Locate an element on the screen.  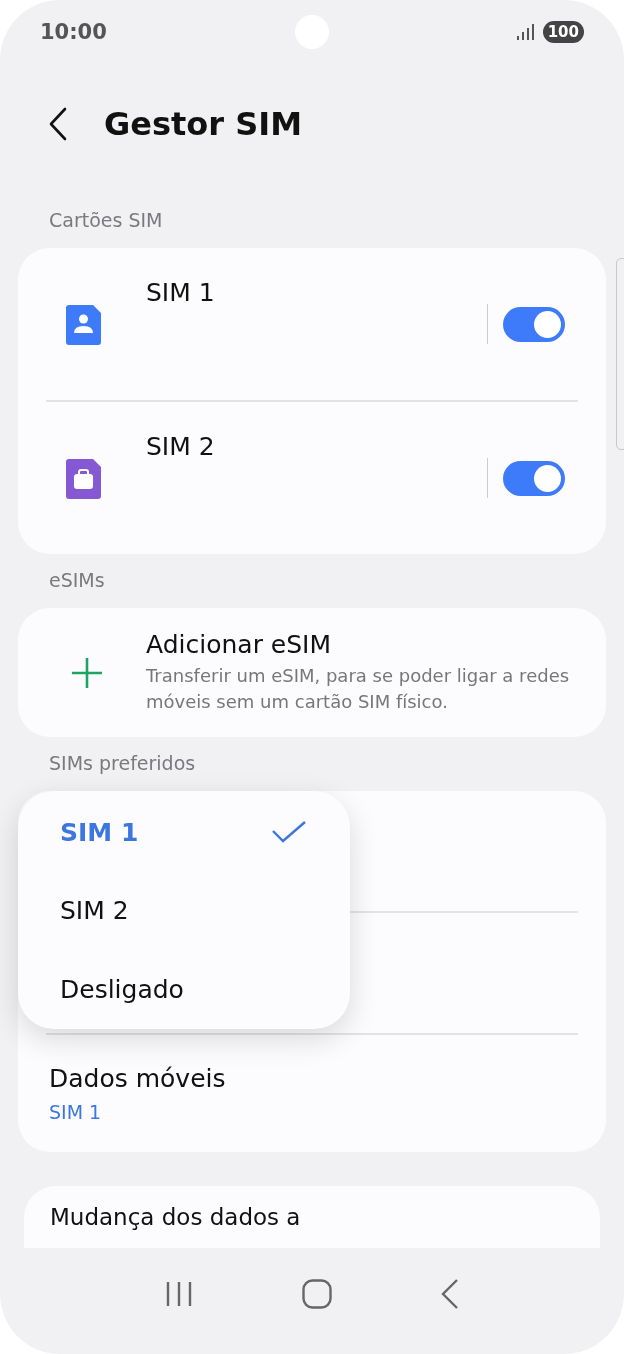
check-icon is located at coordinates (289, 832).